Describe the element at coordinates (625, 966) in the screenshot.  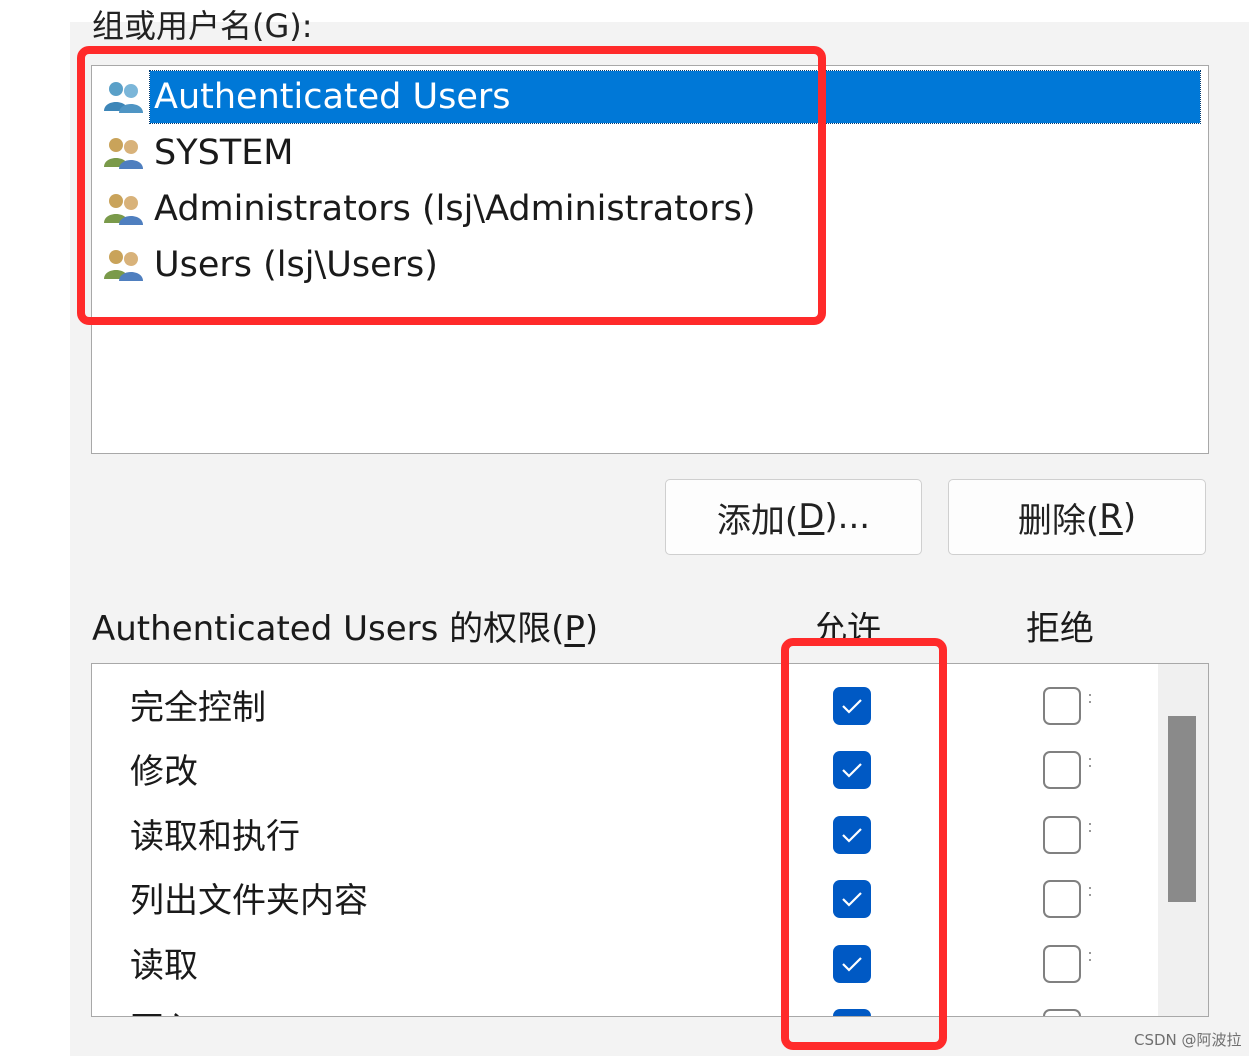
I see `permission-row: 读取` at that location.